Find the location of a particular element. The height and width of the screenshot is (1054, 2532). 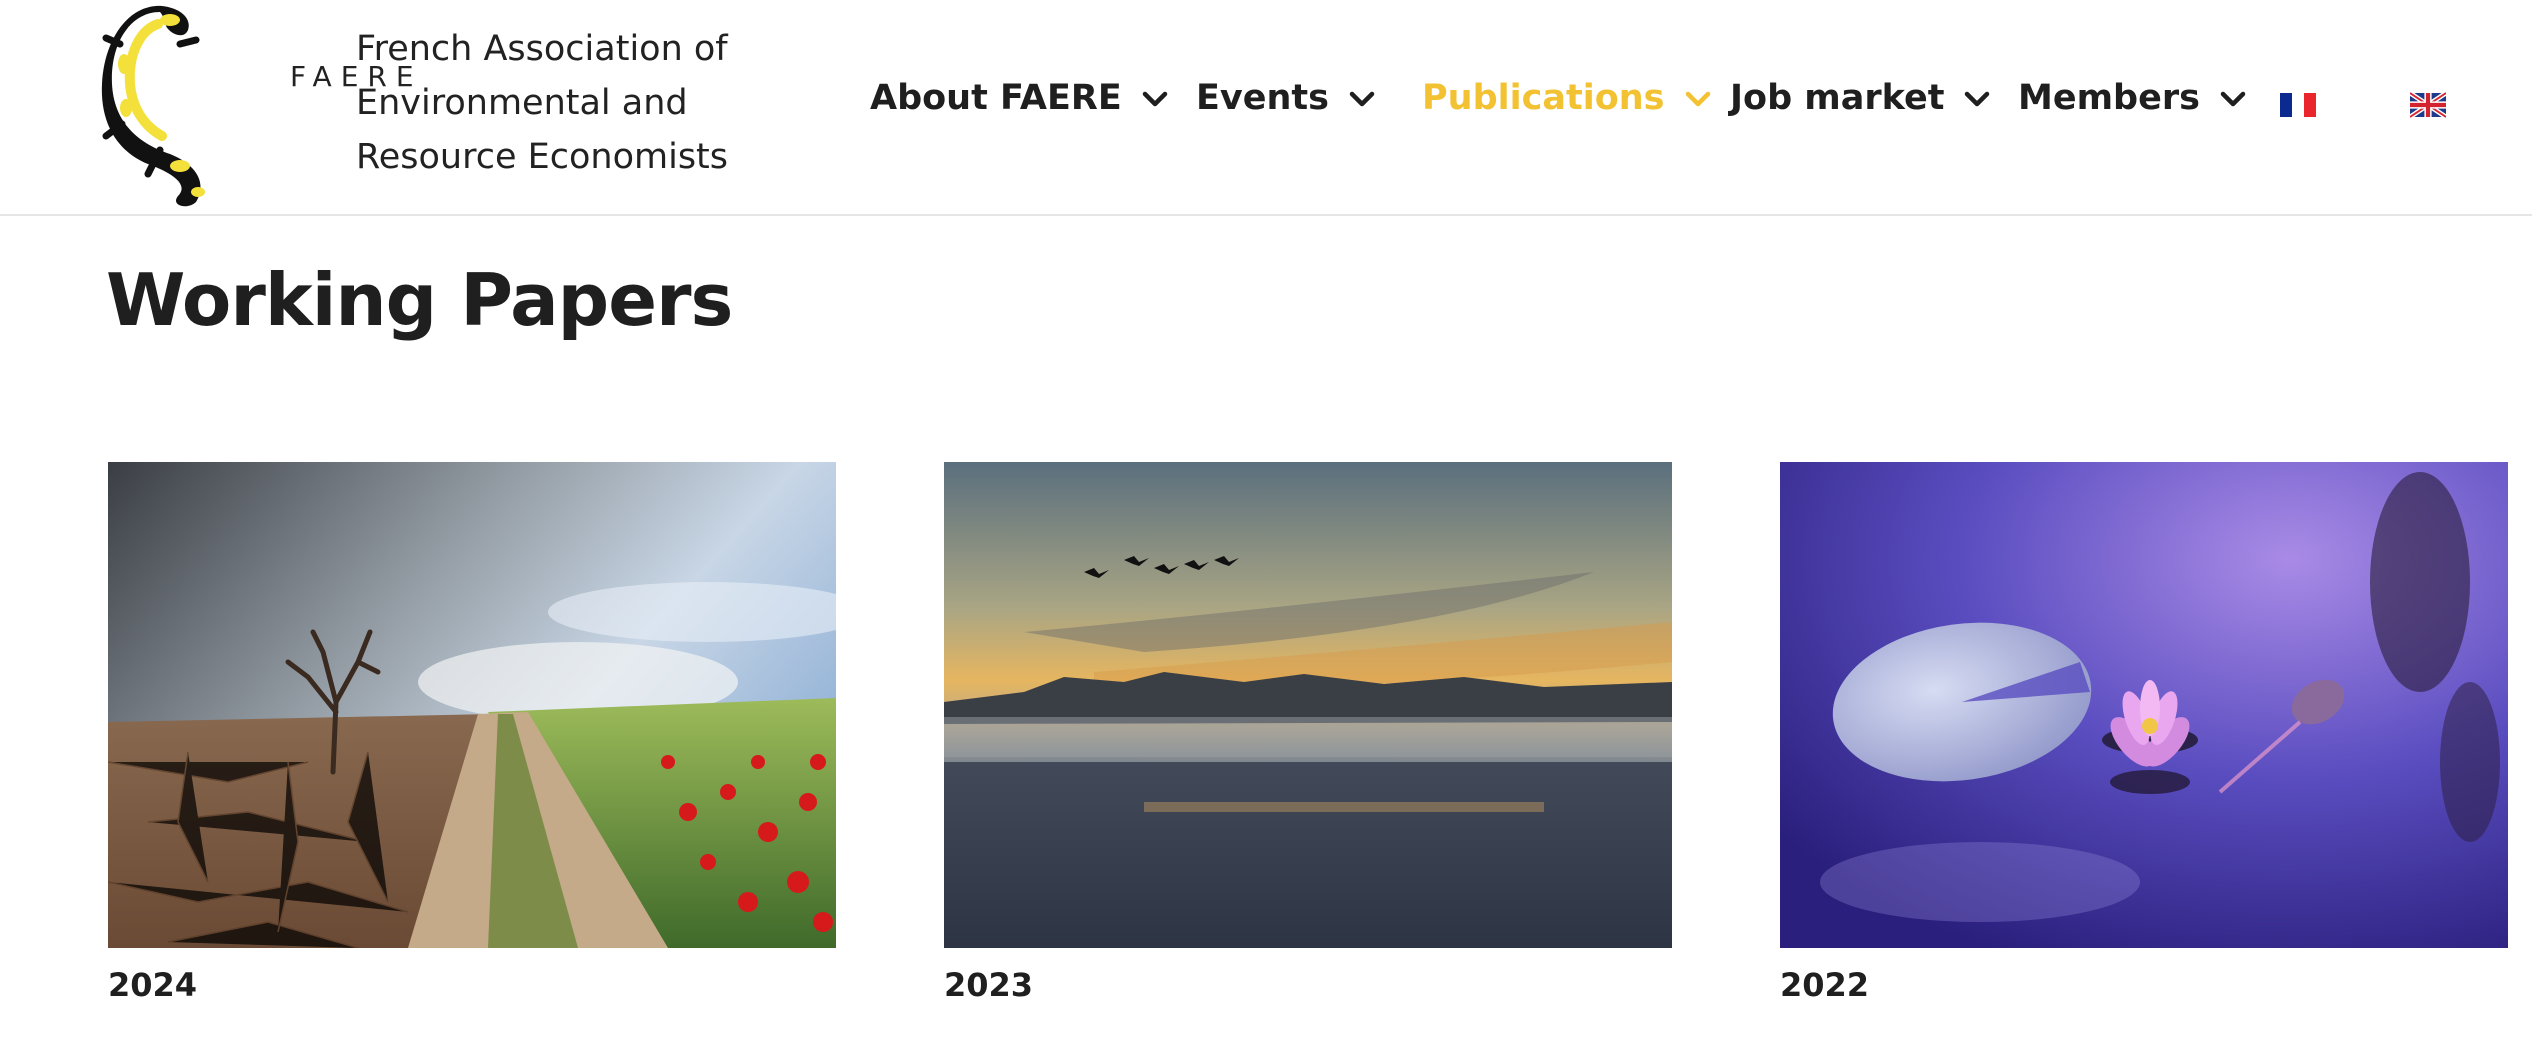

card-year: 2024 is located at coordinates (472, 985).